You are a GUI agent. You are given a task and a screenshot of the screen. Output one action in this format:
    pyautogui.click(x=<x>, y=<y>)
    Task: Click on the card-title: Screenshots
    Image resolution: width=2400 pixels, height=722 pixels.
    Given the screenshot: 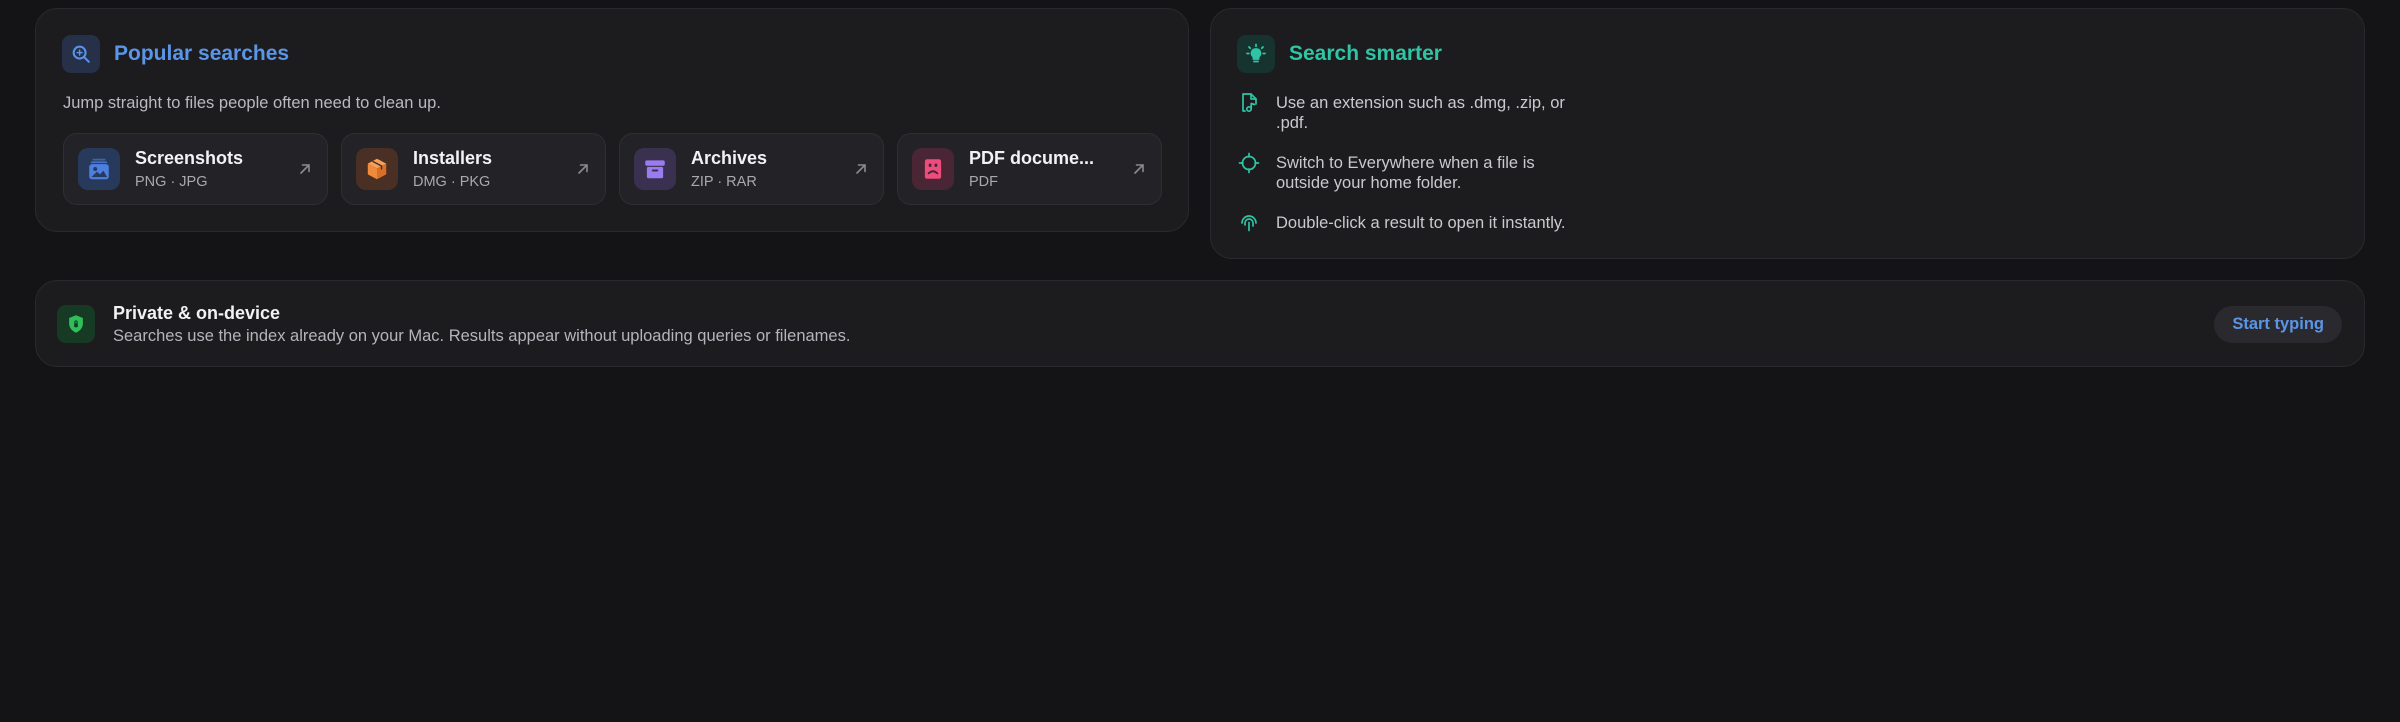 What is the action you would take?
    pyautogui.click(x=189, y=158)
    